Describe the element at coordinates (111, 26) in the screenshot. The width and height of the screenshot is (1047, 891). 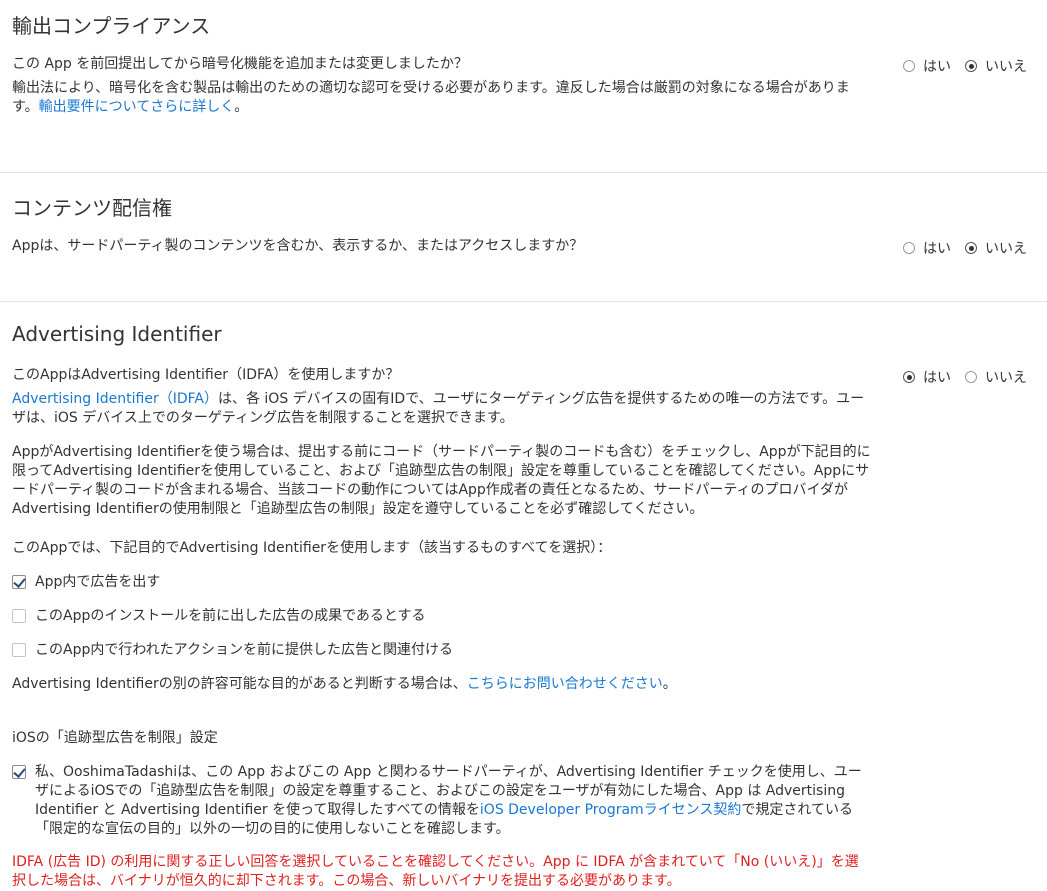
I see `export-compliance-title: 輸出コンプライアンス` at that location.